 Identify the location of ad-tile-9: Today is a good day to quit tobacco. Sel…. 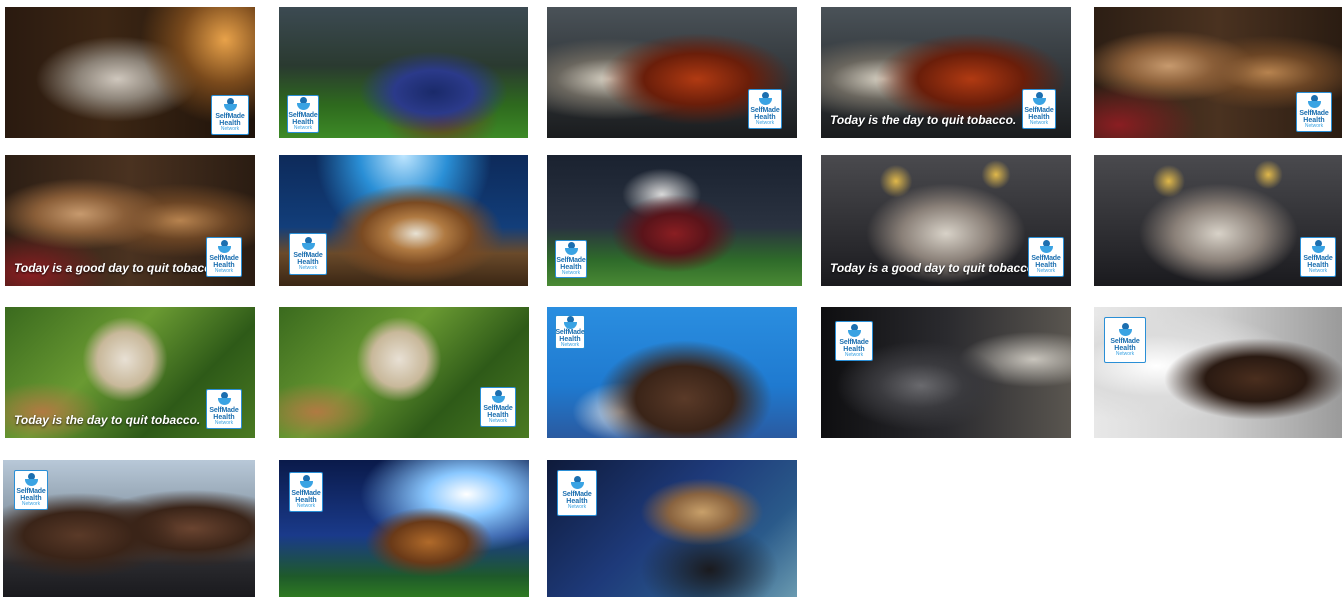
(946, 220).